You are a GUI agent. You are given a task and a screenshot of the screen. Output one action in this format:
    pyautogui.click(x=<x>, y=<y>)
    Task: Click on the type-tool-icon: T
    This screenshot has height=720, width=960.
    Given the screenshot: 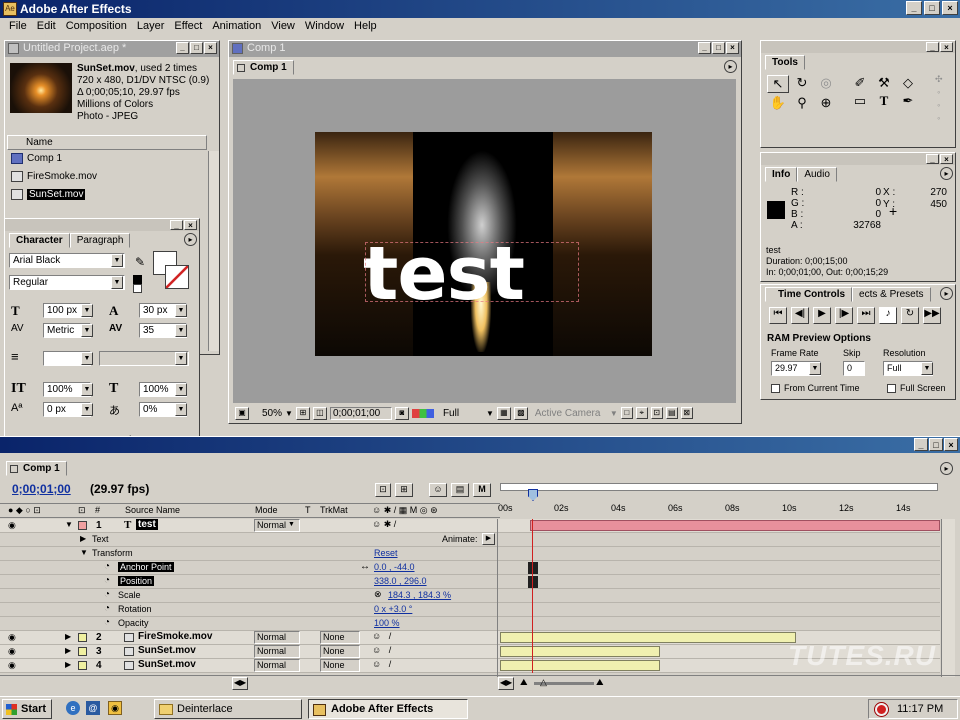 What is the action you would take?
    pyautogui.click(x=884, y=101)
    